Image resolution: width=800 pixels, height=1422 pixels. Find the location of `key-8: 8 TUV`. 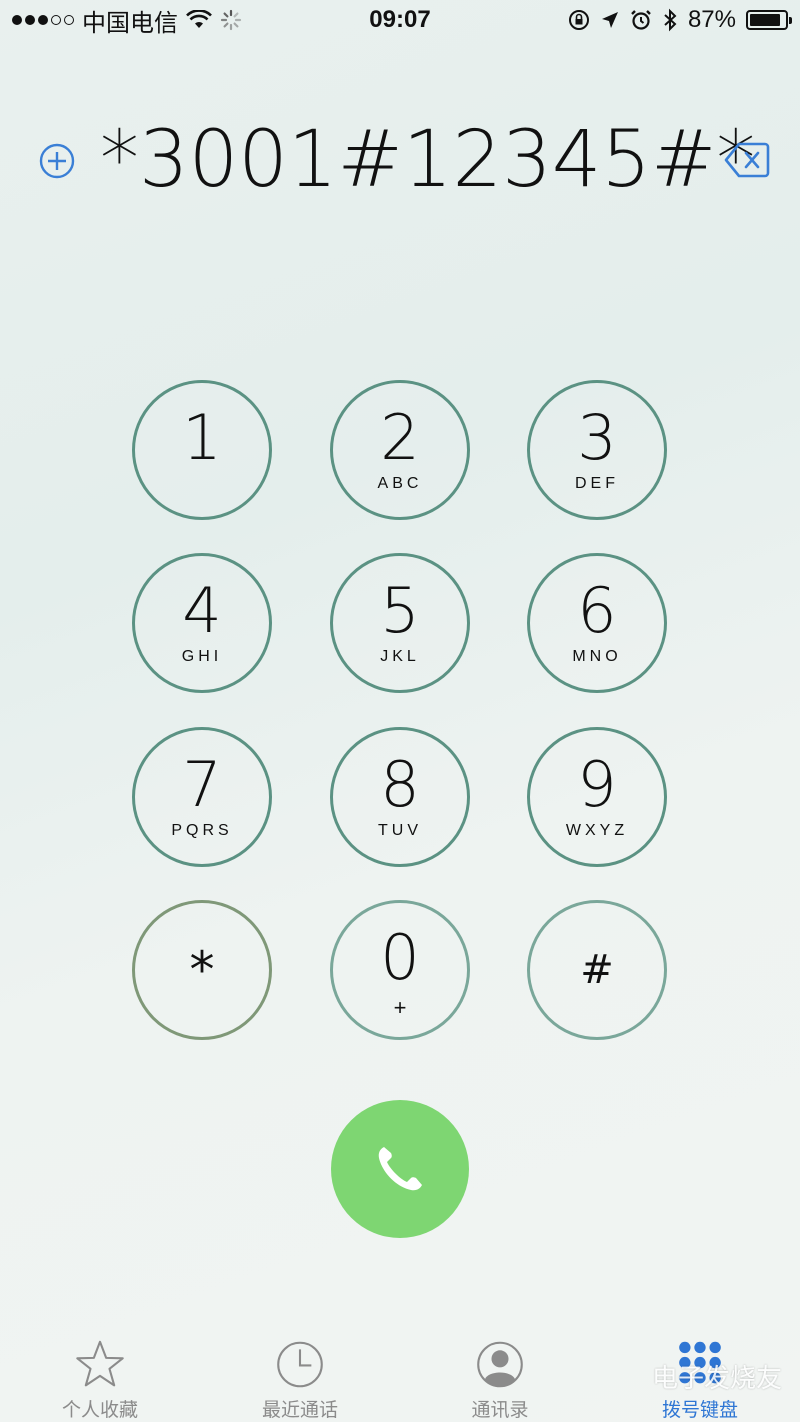

key-8: 8 TUV is located at coordinates (400, 797).